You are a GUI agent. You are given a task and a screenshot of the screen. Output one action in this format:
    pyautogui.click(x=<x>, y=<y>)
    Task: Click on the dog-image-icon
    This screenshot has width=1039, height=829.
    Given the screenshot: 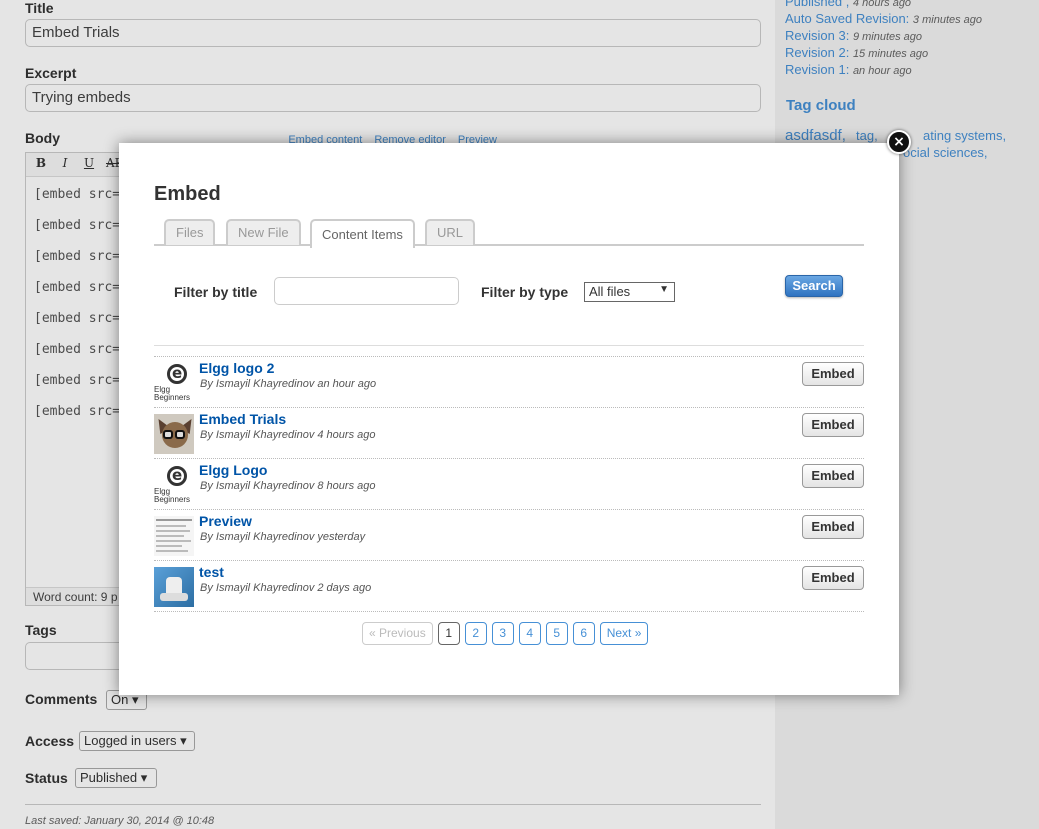 What is the action you would take?
    pyautogui.click(x=174, y=434)
    